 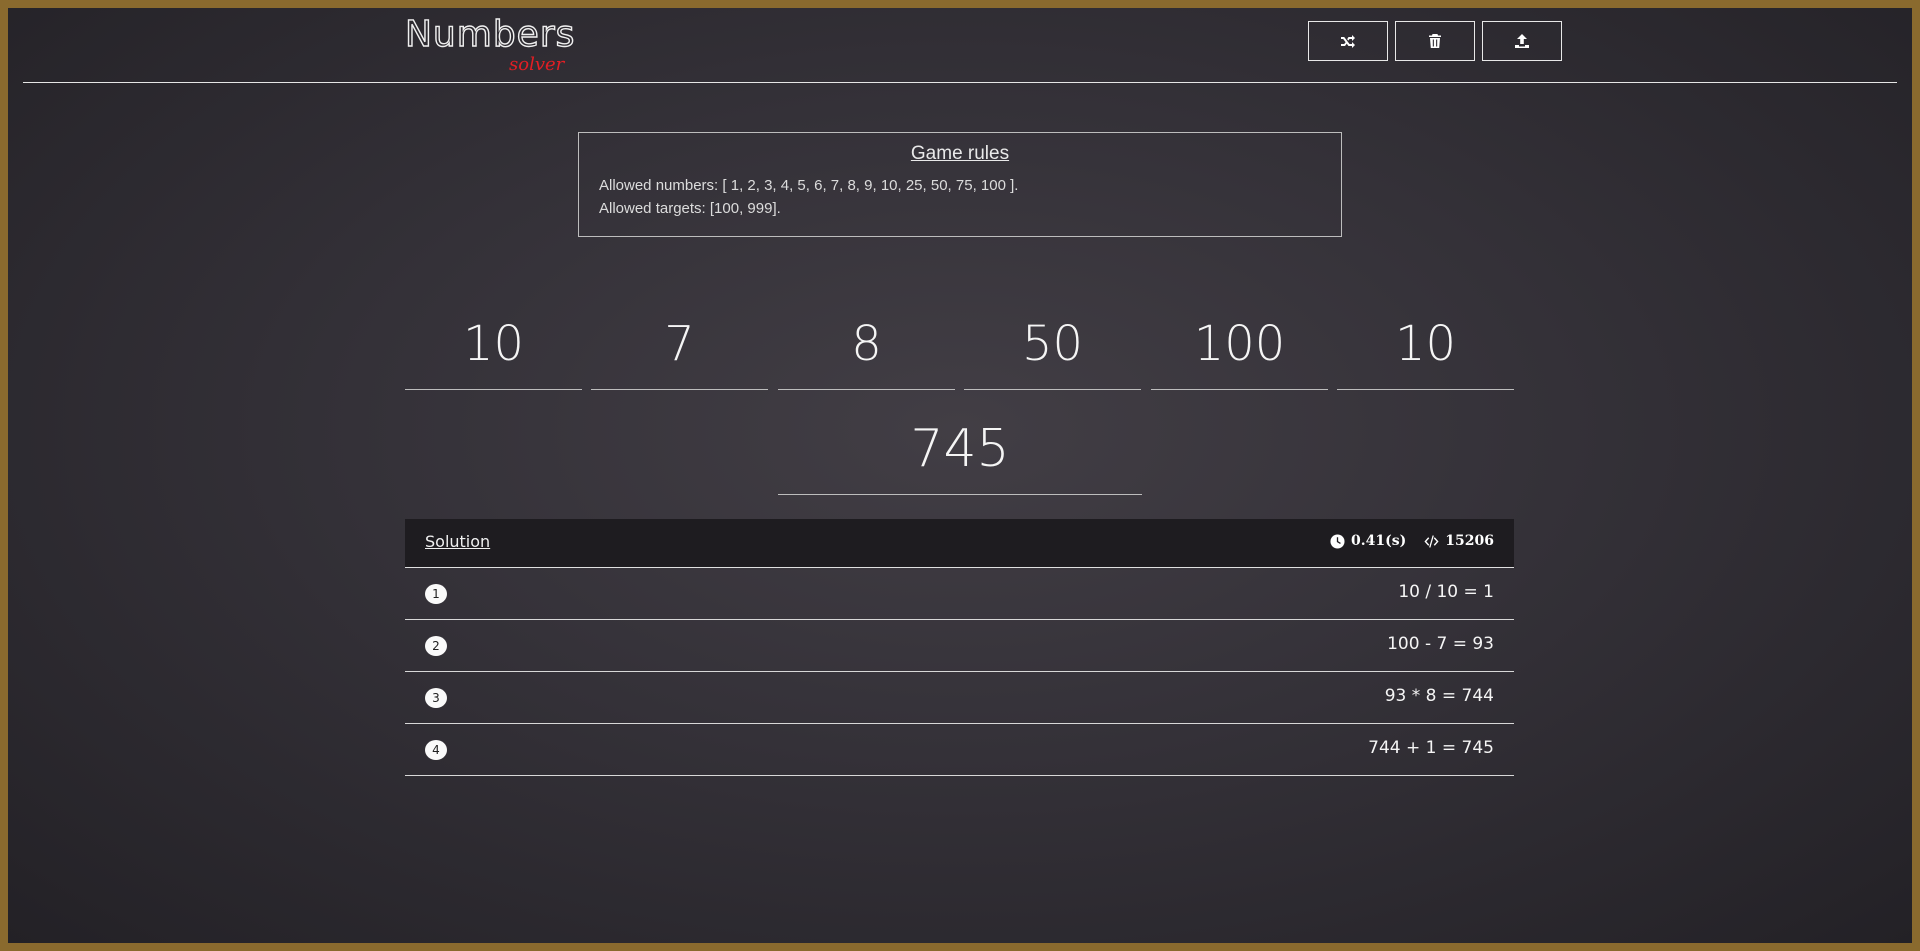 I want to click on number-input-6: 10, so click(x=1425, y=344).